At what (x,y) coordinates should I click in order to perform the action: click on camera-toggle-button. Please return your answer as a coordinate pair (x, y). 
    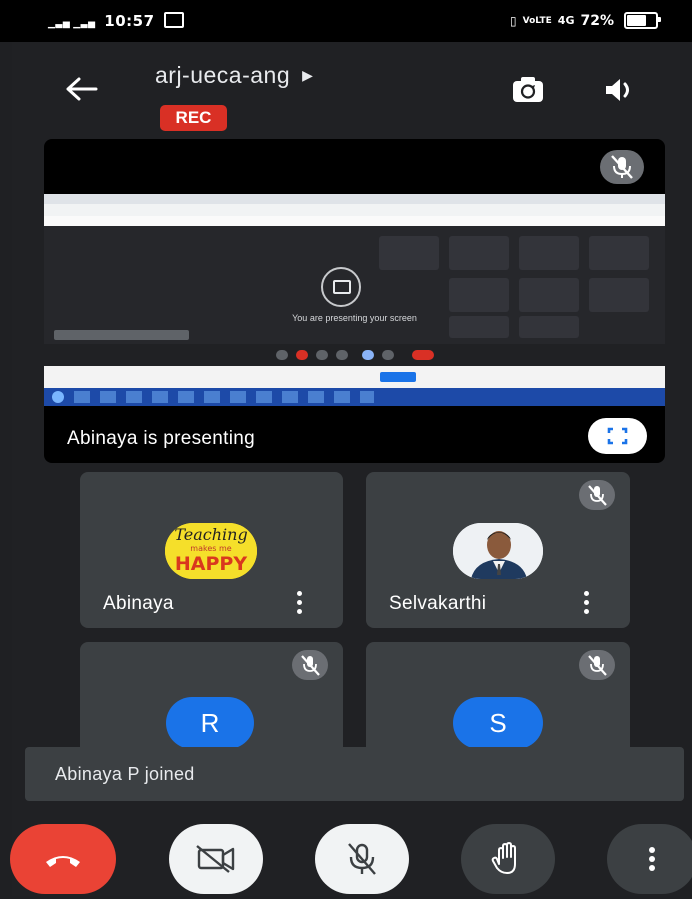
    Looking at the image, I should click on (216, 859).